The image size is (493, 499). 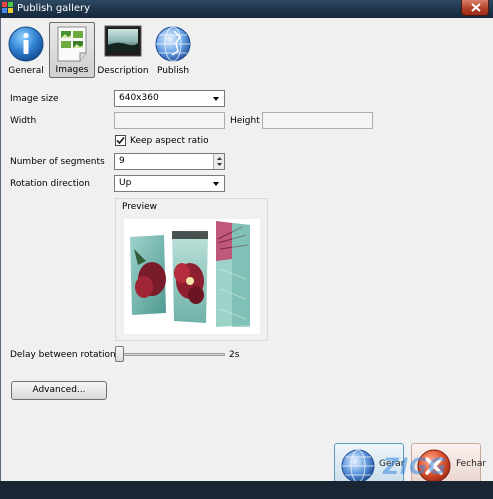 I want to click on delay-slider-track, so click(x=170, y=354).